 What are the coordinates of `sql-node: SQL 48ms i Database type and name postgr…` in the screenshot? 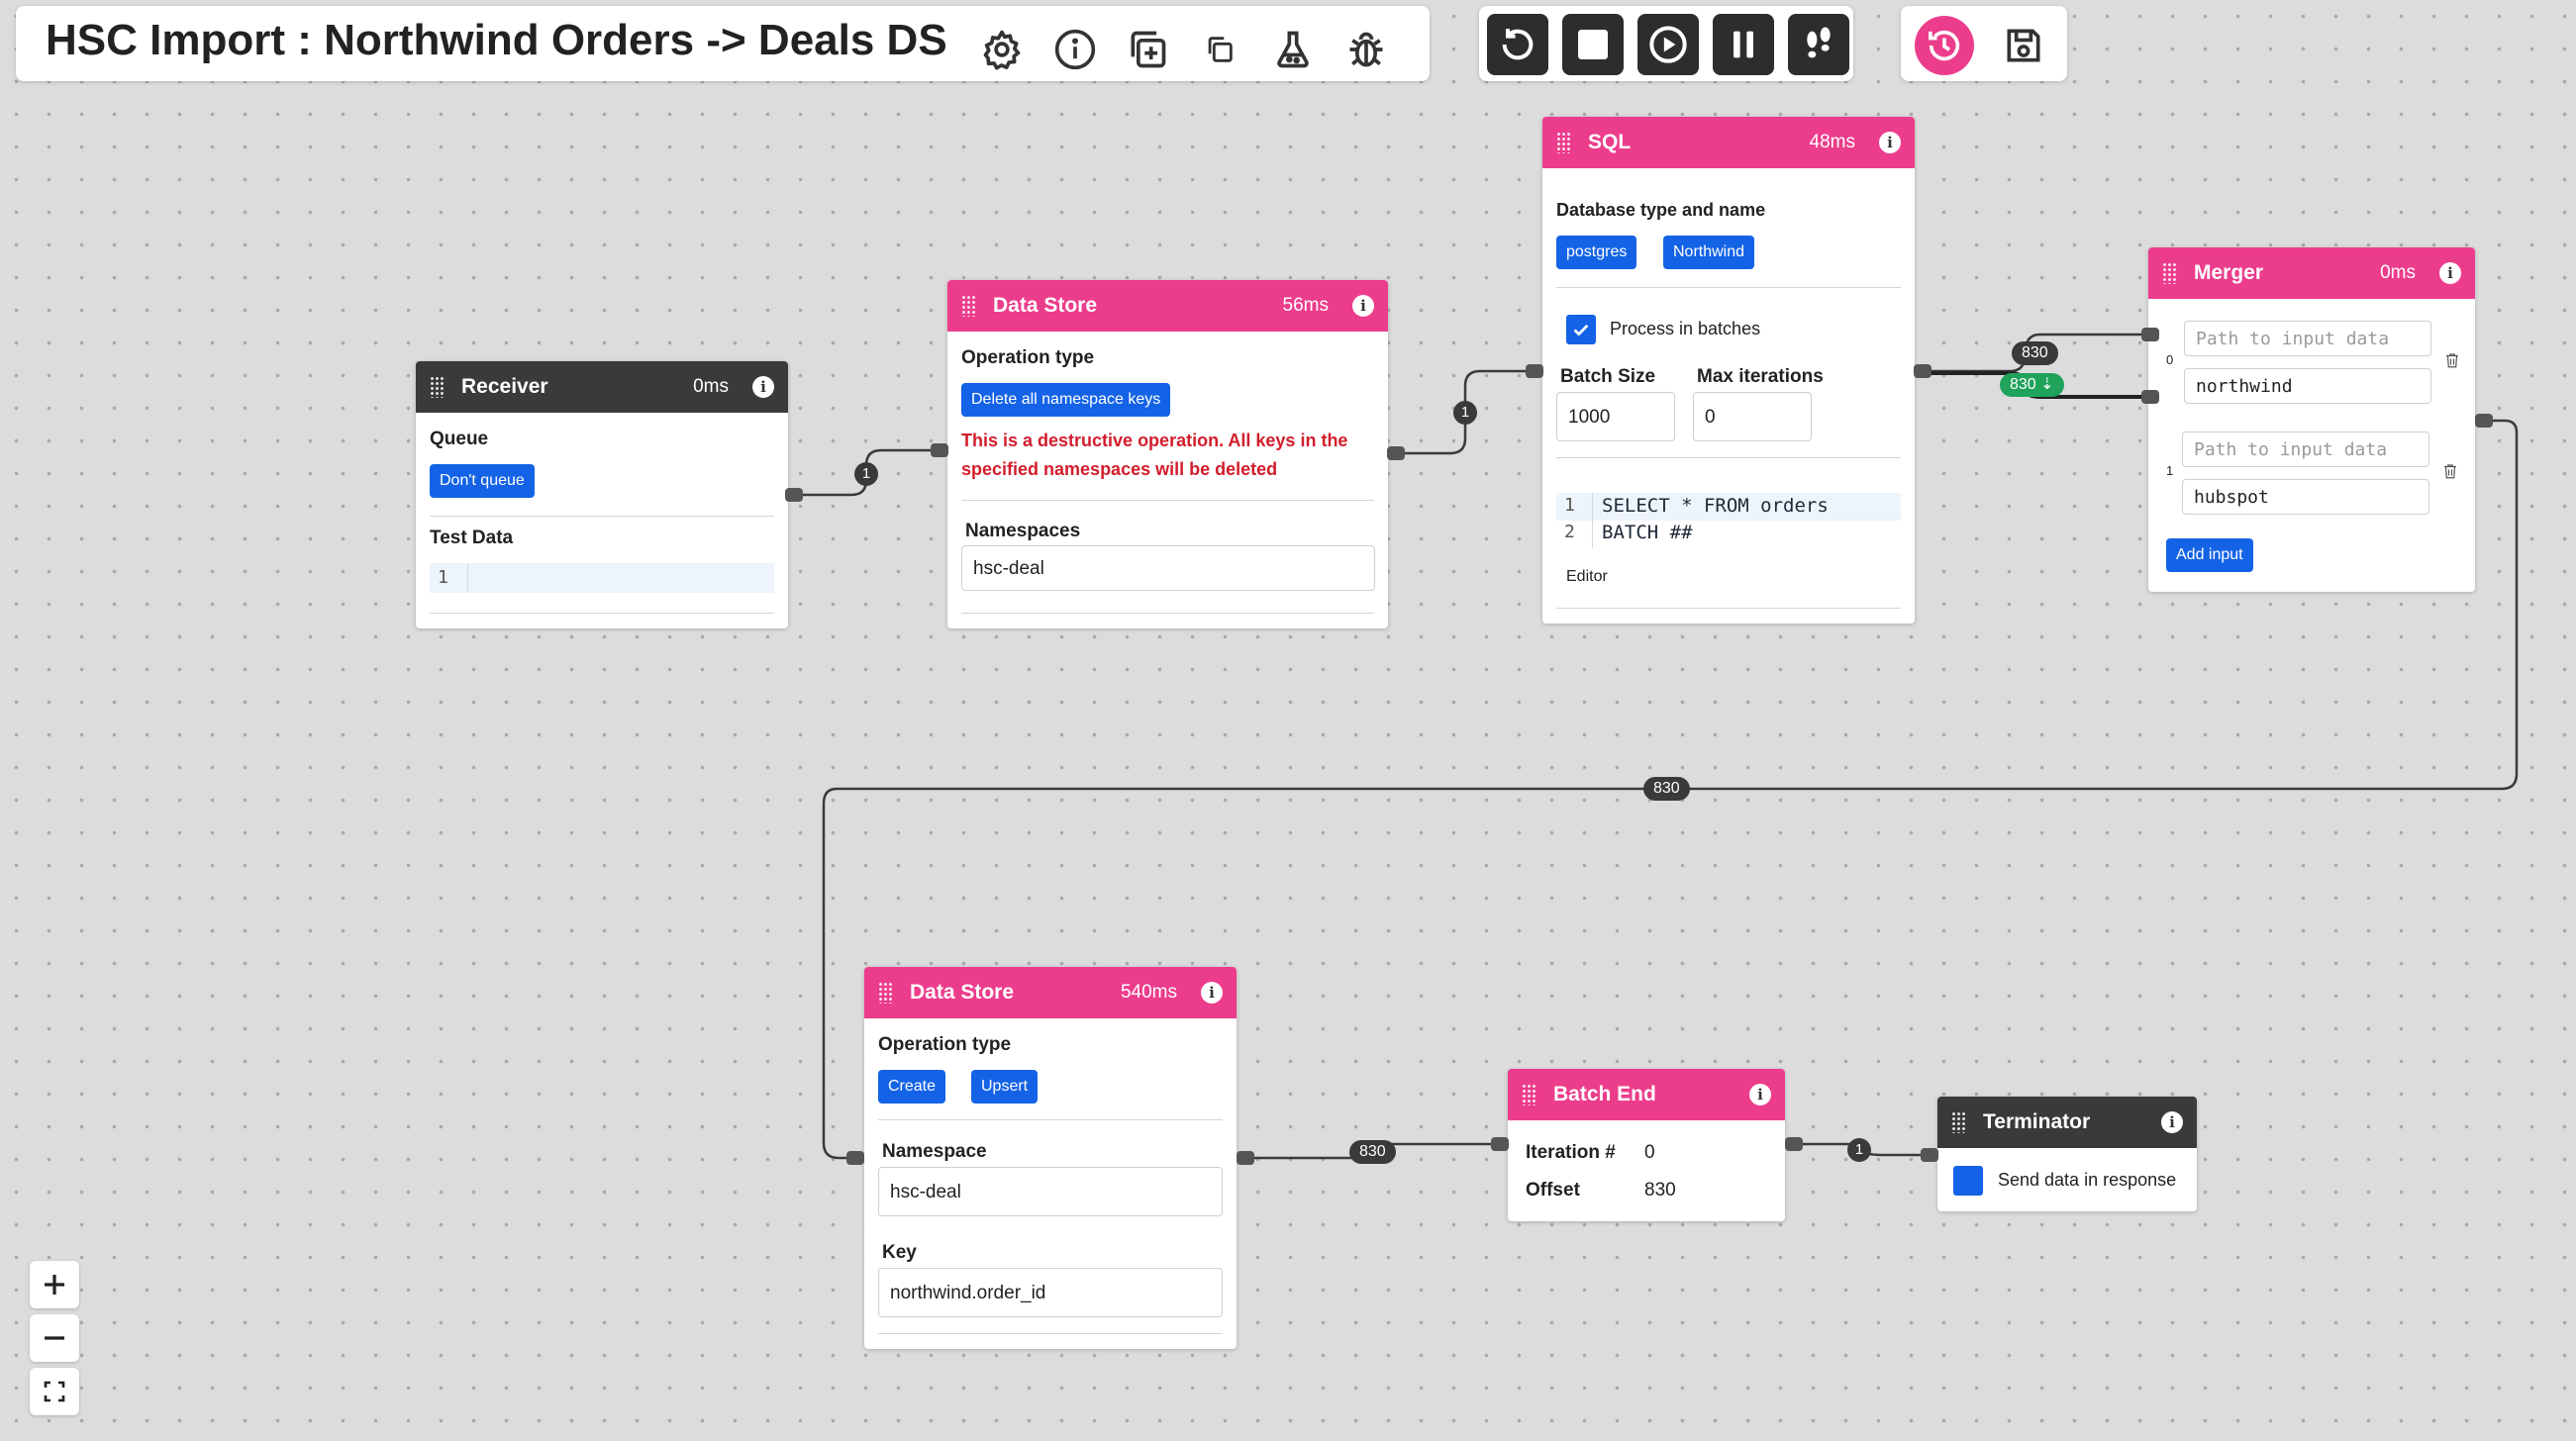 It's located at (1729, 370).